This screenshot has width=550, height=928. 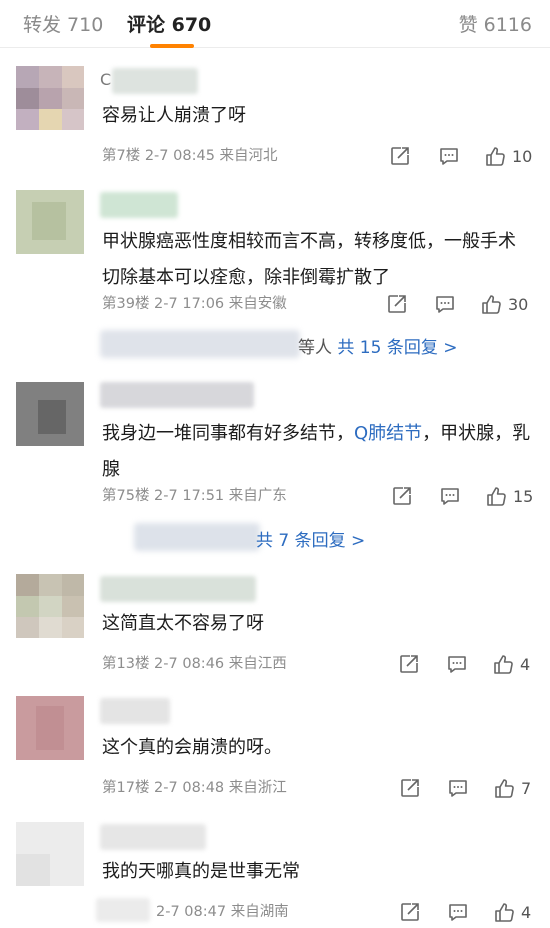 What do you see at coordinates (169, 23) in the screenshot?
I see `tab-comments: 评论 670` at bounding box center [169, 23].